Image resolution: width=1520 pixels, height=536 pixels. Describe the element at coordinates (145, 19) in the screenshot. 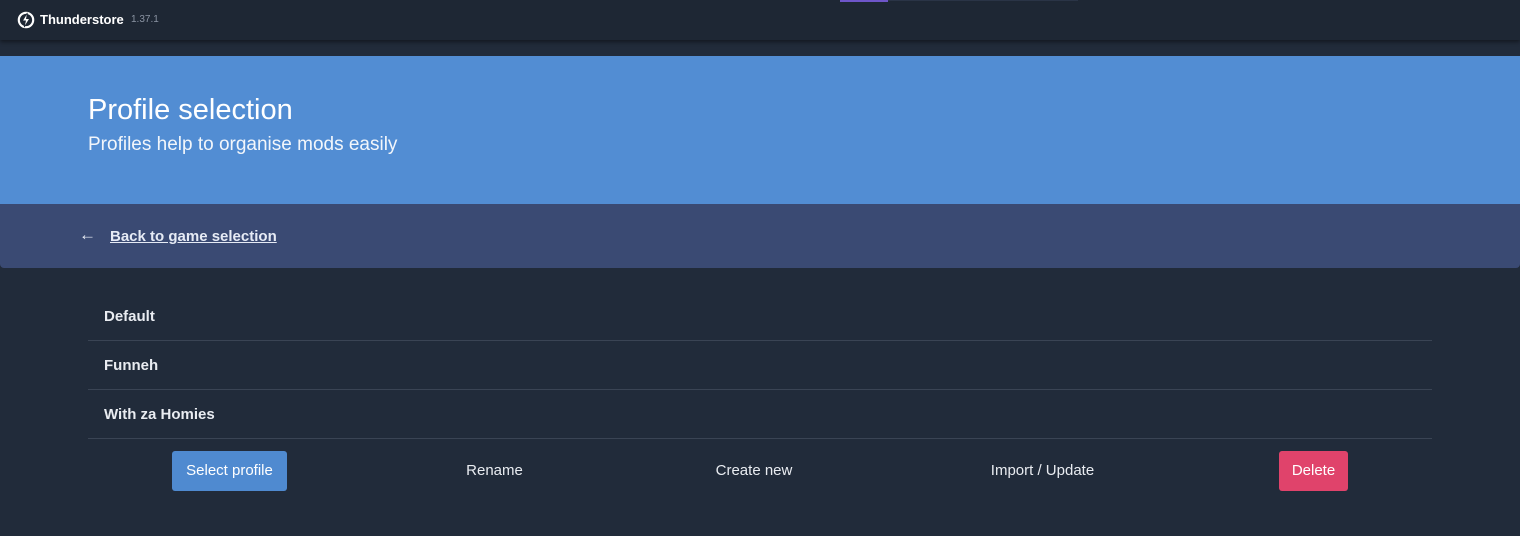

I see `app-version: 1.37.1` at that location.